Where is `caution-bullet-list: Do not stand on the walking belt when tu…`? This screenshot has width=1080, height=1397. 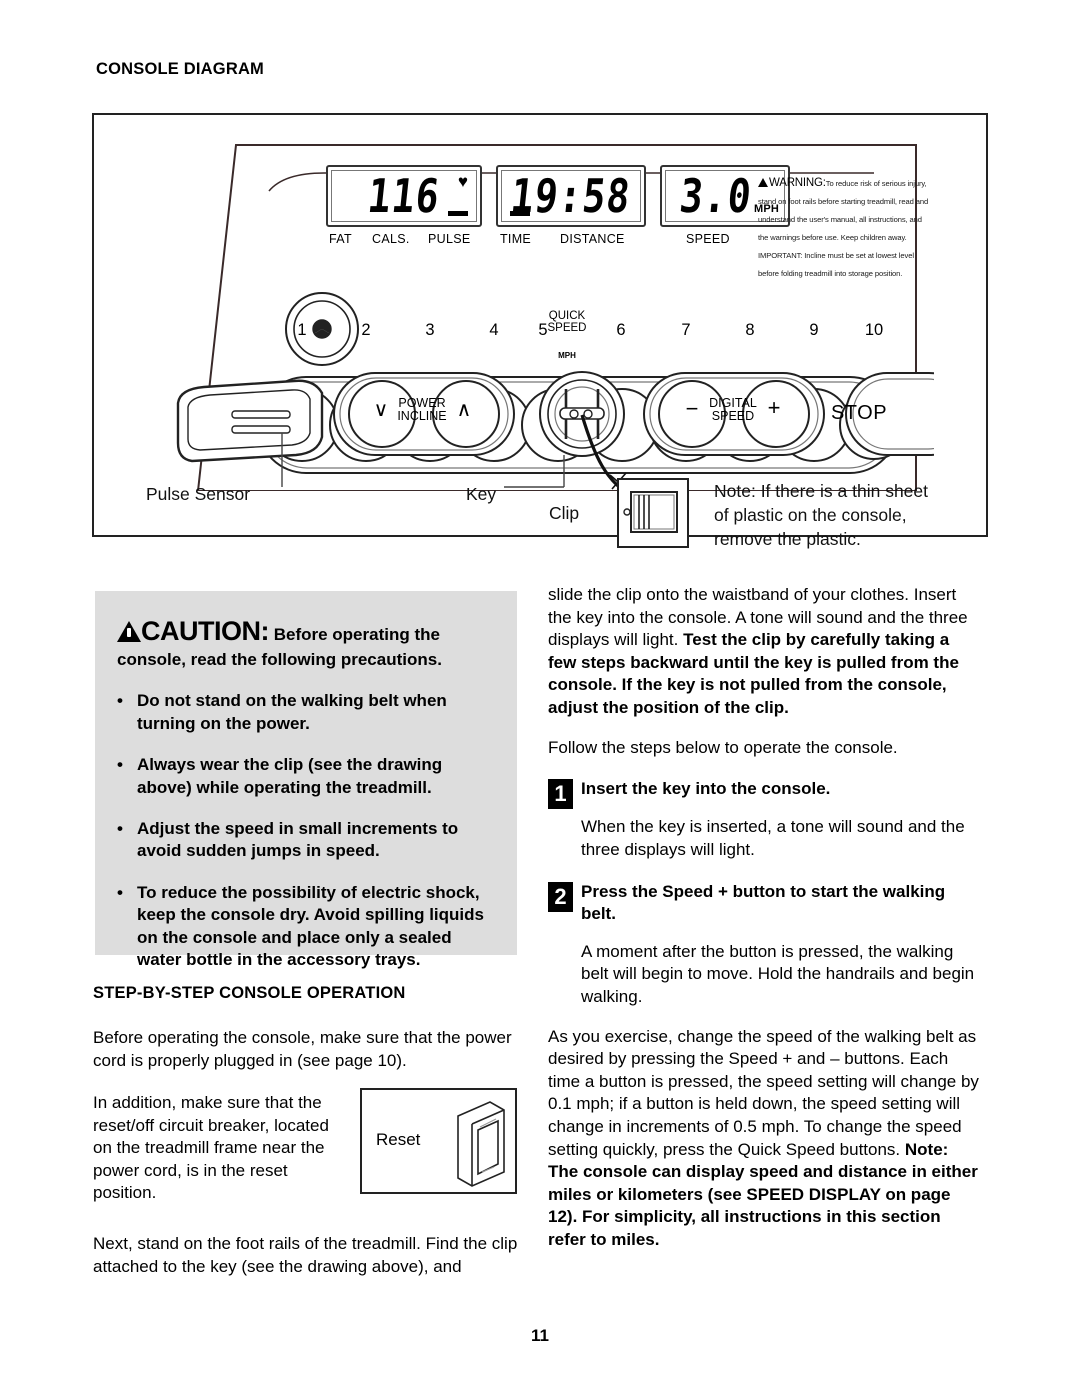 caution-bullet-list: Do not stand on the walking belt when tu… is located at coordinates (307, 830).